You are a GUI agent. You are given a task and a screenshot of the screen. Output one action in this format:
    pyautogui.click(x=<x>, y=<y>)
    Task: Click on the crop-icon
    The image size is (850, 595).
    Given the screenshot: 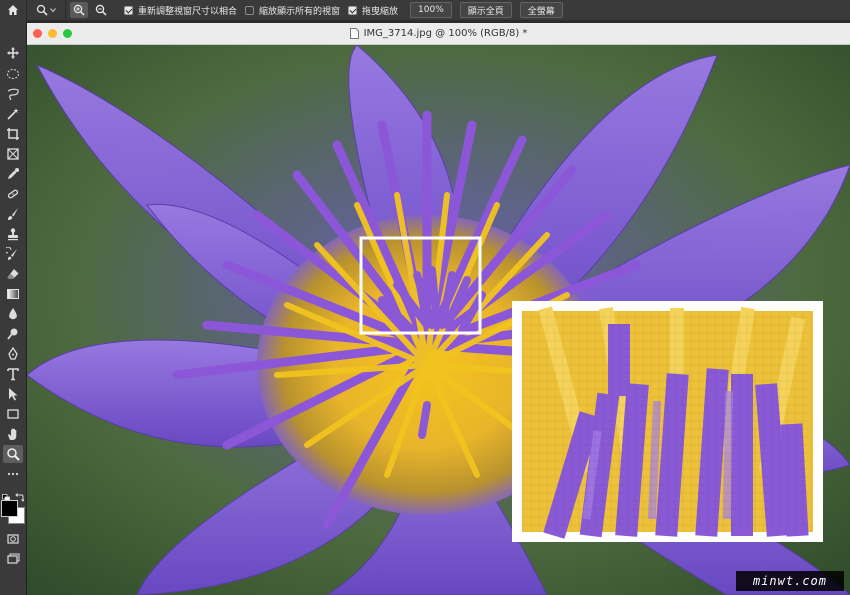 What is the action you would take?
    pyautogui.click(x=13, y=134)
    